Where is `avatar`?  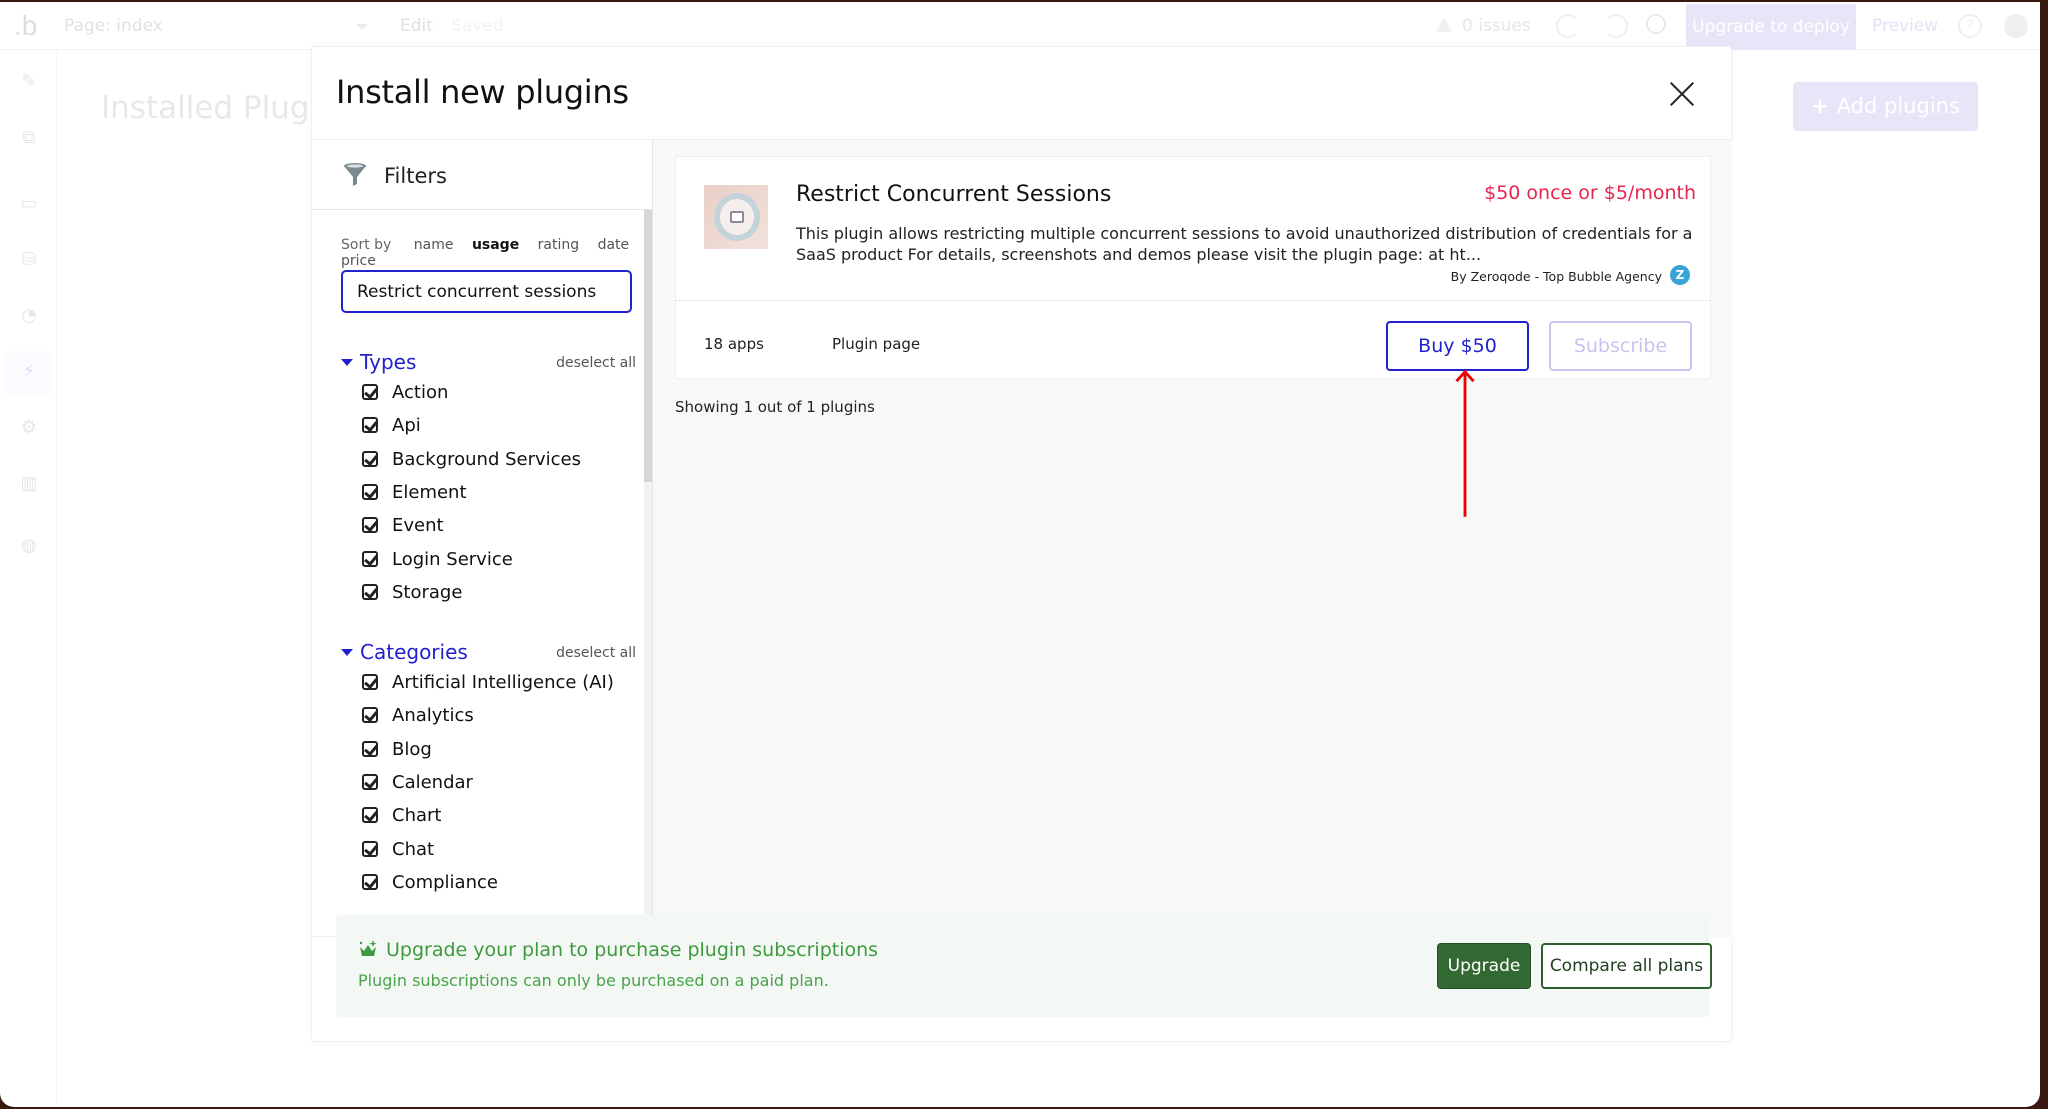 avatar is located at coordinates (2016, 26).